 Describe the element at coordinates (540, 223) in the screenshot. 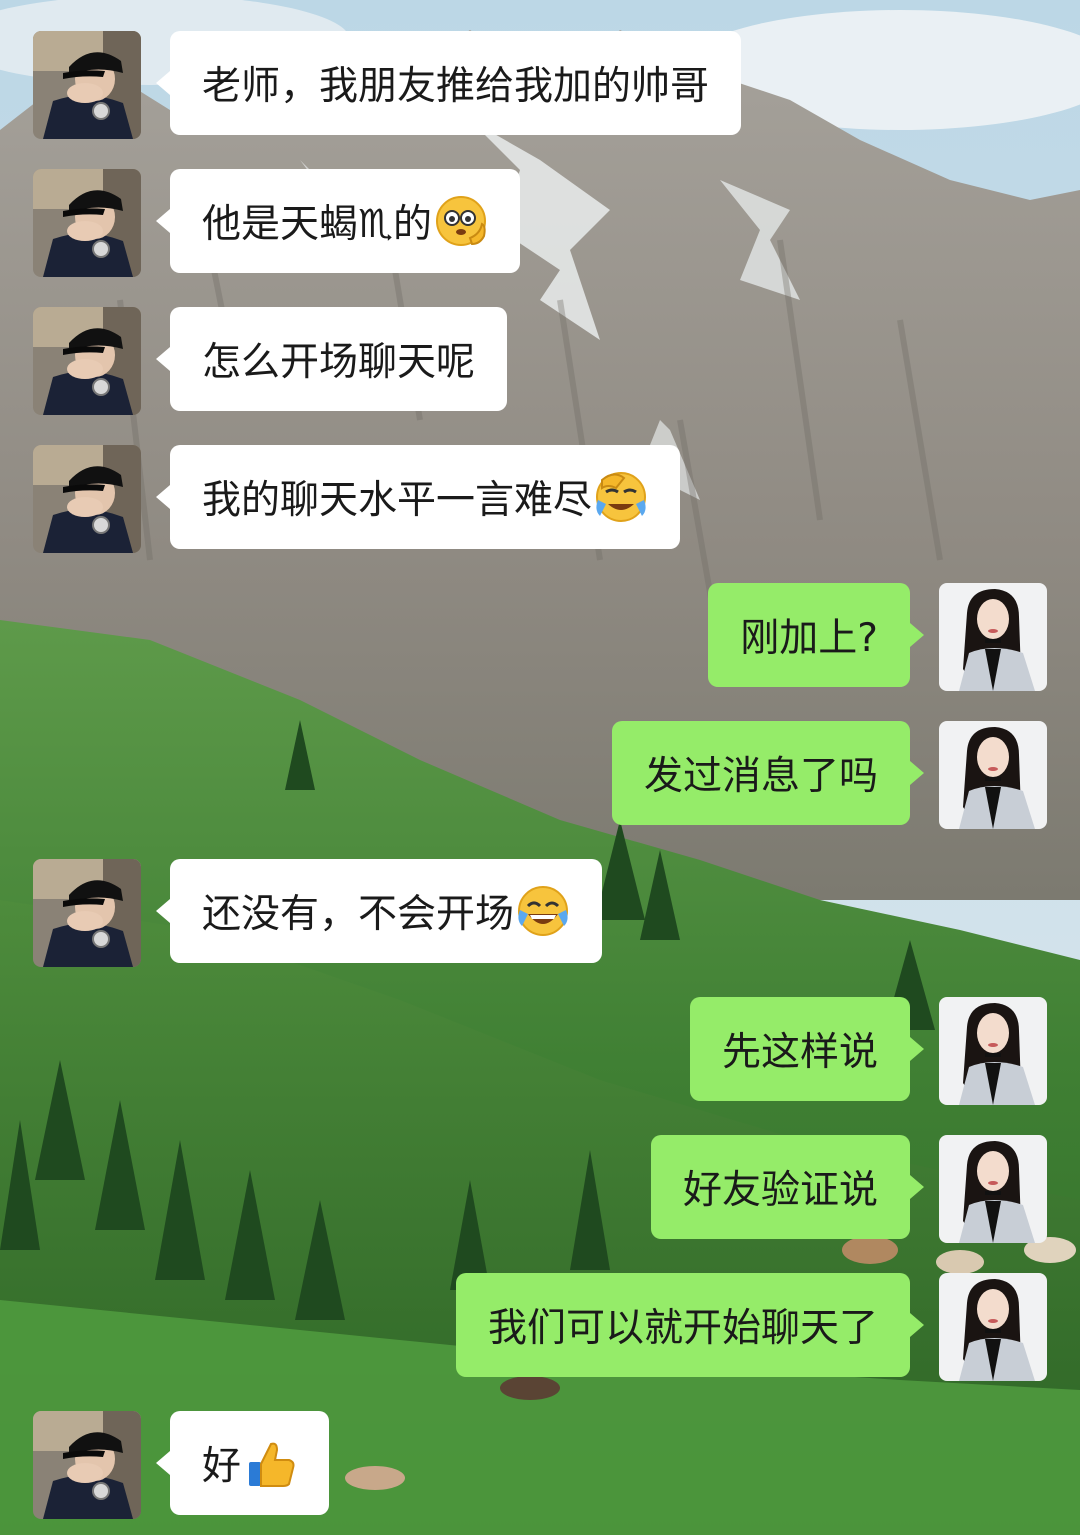

I see `incoming-message-row: 他是天蝎♏的` at that location.